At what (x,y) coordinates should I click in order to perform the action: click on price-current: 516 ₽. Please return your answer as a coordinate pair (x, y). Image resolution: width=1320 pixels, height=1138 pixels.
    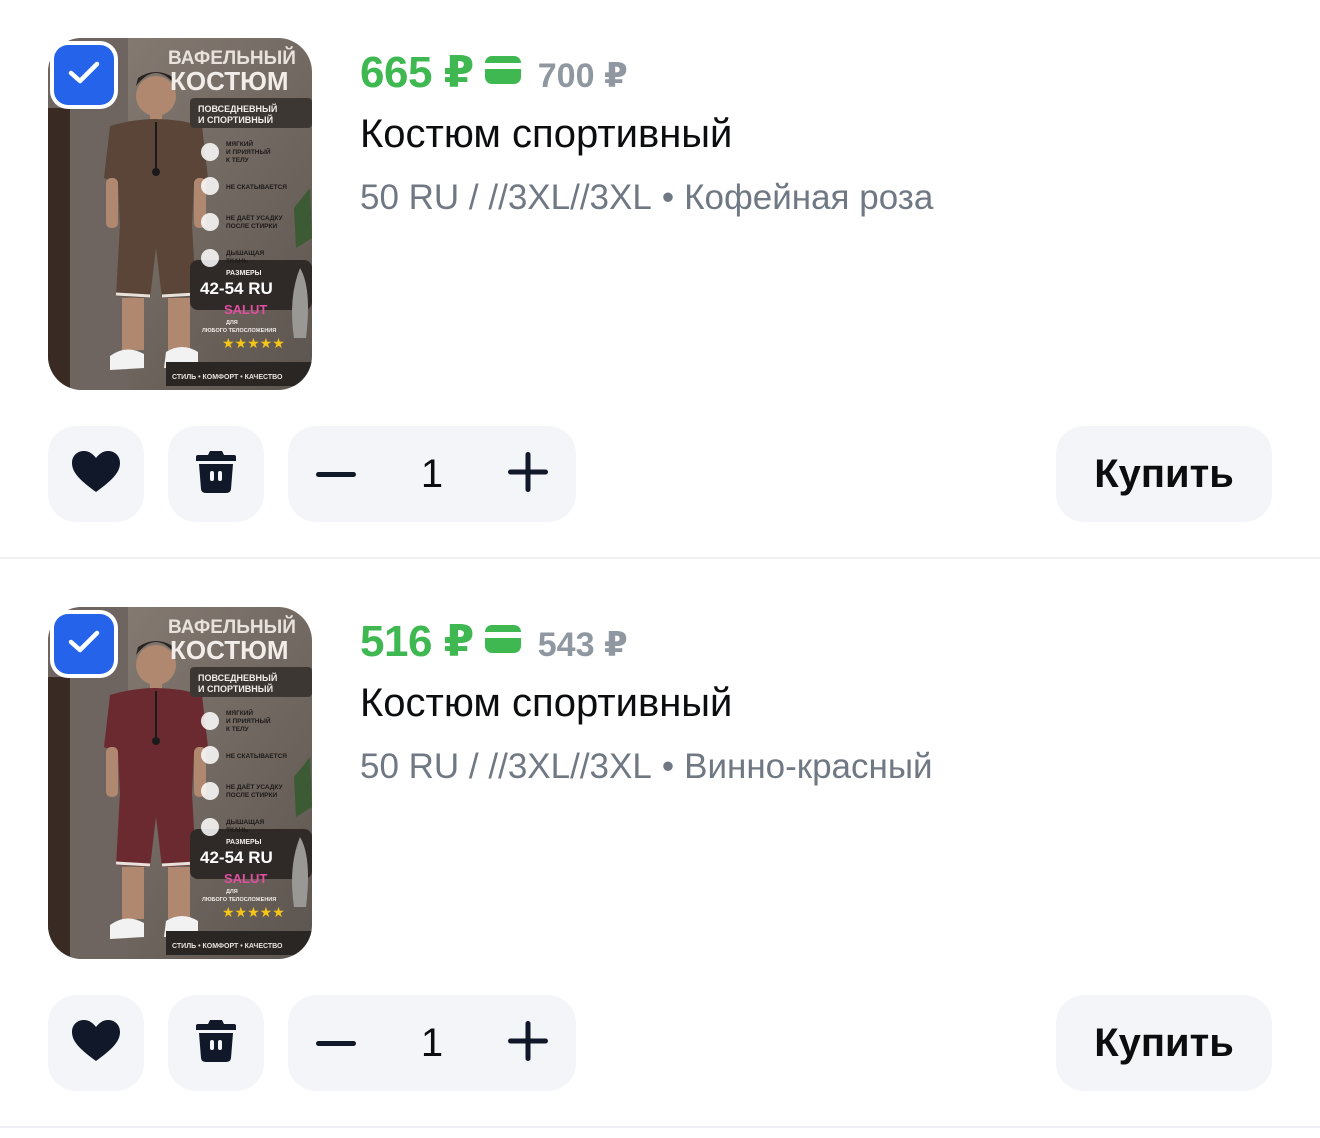
    Looking at the image, I should click on (417, 641).